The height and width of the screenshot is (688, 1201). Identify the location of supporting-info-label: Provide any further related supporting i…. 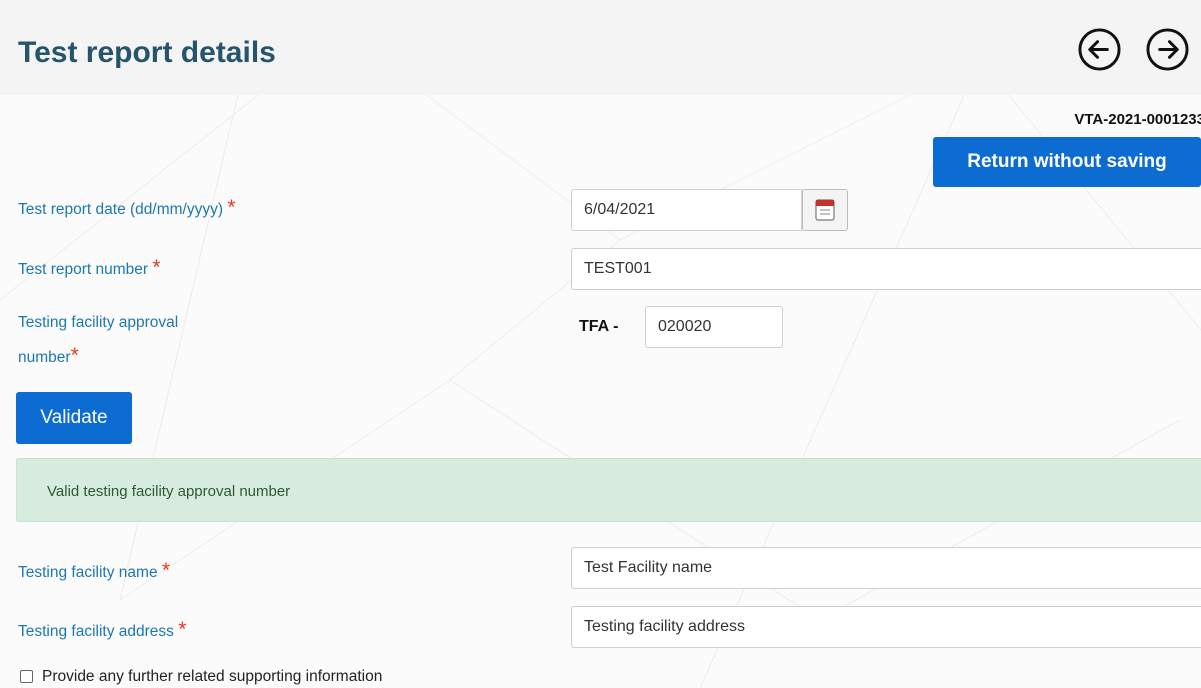
(212, 676).